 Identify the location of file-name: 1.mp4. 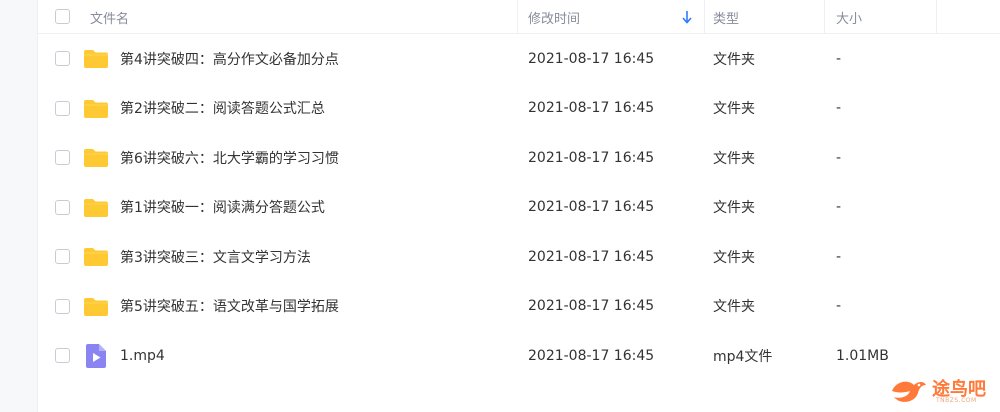
(142, 356).